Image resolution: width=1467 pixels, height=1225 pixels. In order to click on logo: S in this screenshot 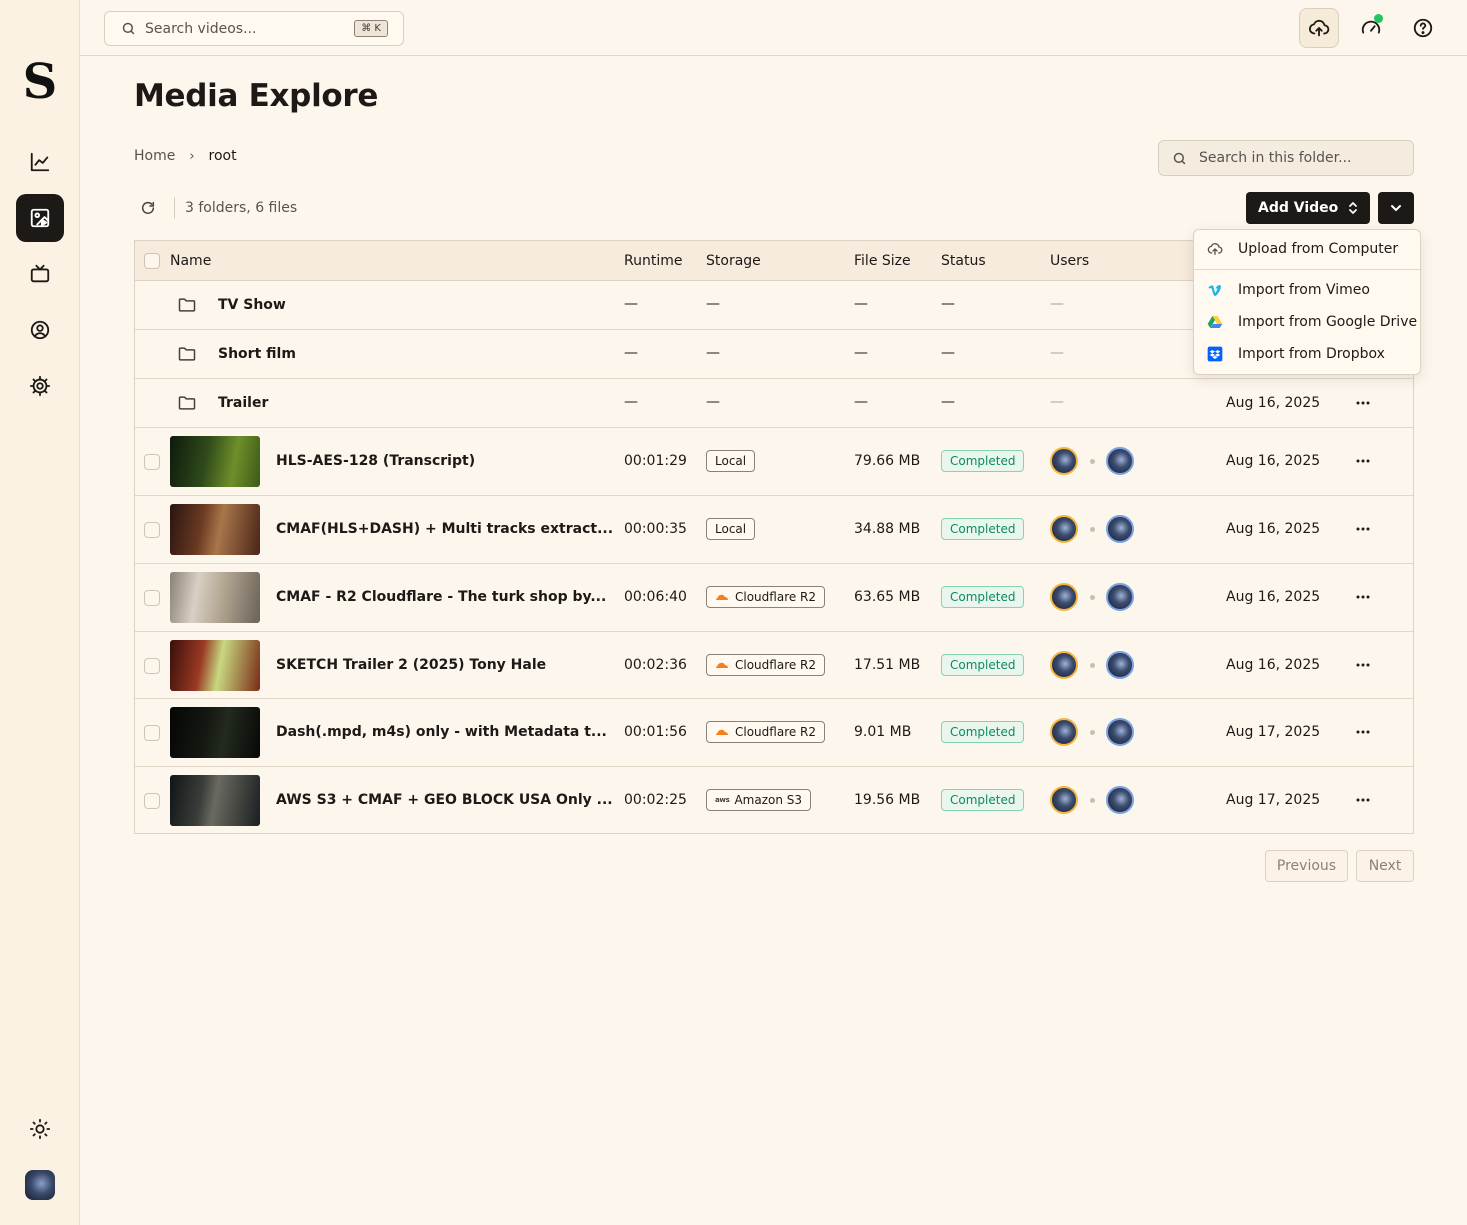, I will do `click(40, 82)`.